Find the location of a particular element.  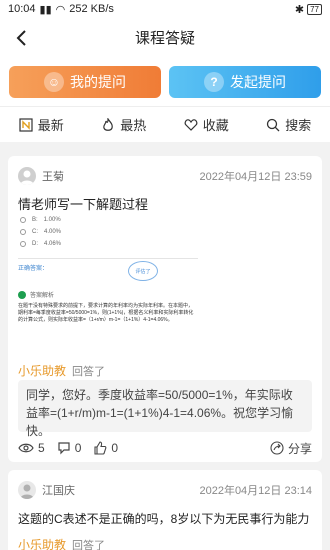

flame-icon is located at coordinates (108, 124).